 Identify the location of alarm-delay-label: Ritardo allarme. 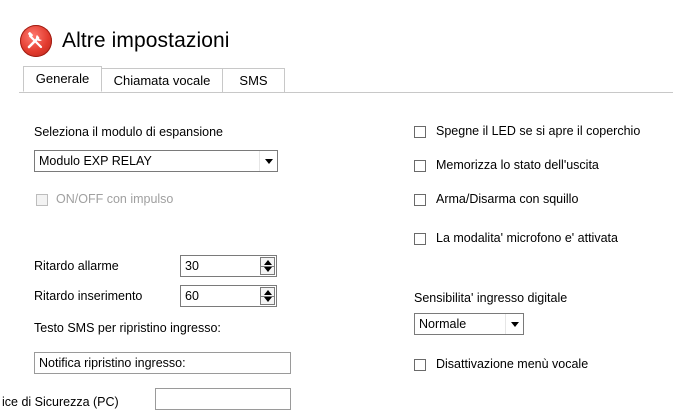
(76, 266).